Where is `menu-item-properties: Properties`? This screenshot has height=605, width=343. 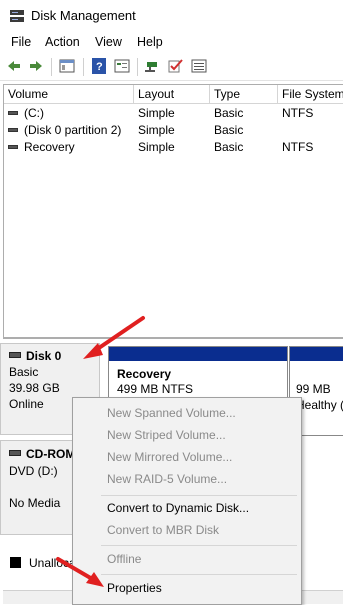 menu-item-properties: Properties is located at coordinates (187, 588).